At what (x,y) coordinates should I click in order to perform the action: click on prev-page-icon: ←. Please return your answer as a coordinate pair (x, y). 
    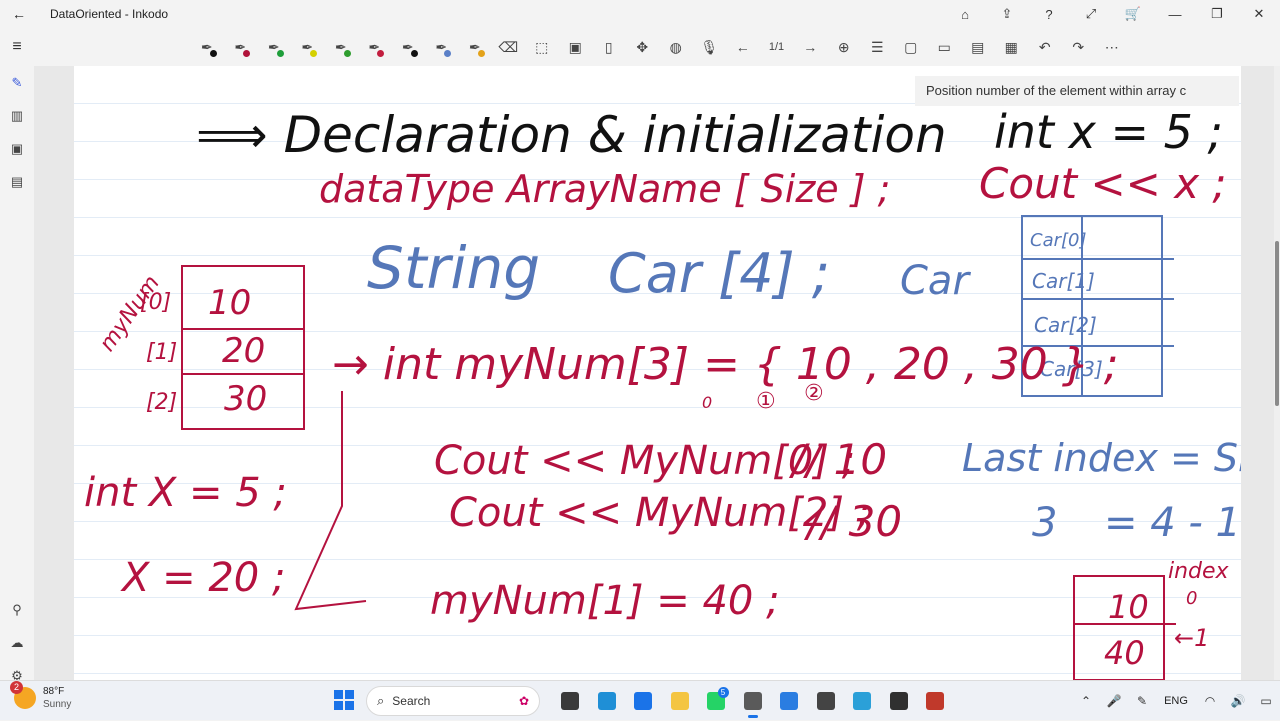
    Looking at the image, I should click on (743, 47).